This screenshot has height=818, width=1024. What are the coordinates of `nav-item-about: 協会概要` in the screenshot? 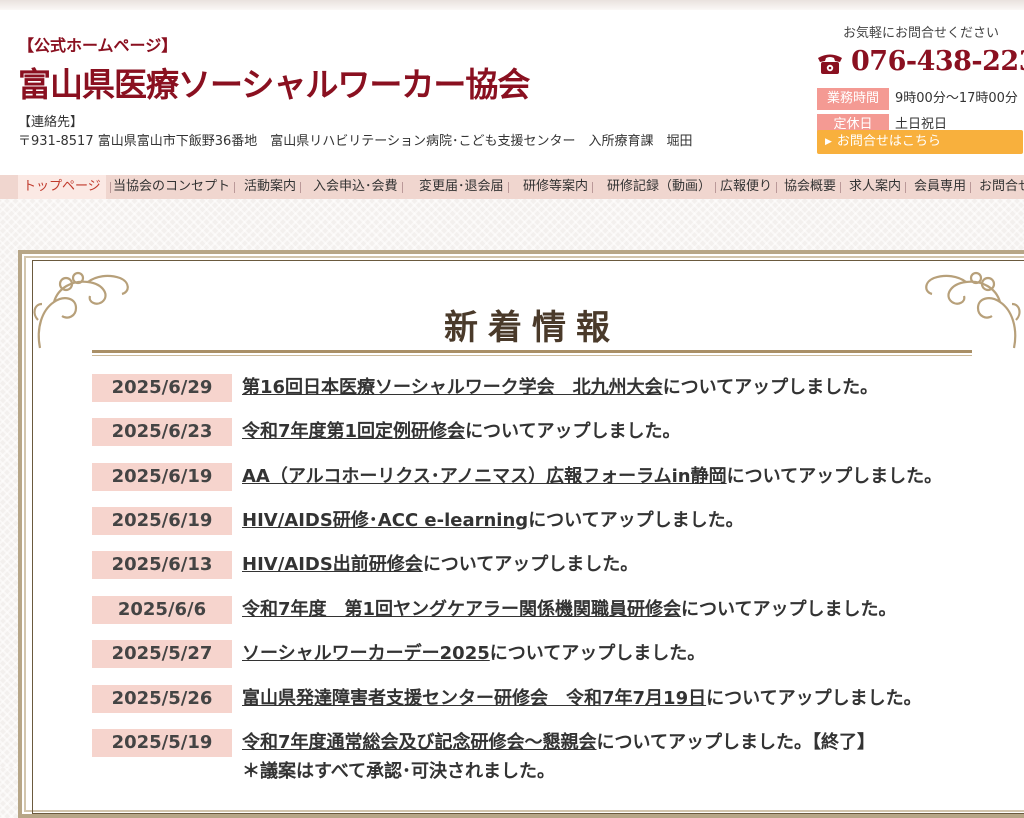 It's located at (813, 187).